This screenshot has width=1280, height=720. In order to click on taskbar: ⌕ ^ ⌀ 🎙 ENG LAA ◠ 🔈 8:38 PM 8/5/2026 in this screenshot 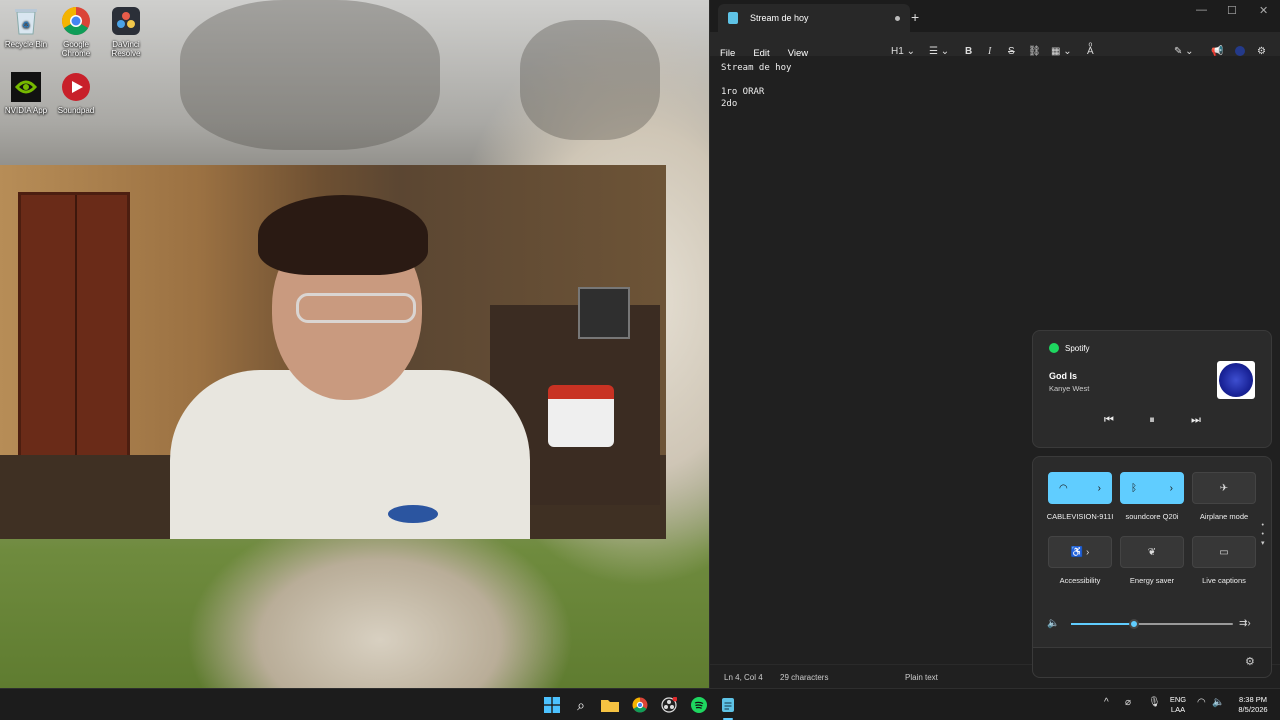, I will do `click(640, 704)`.